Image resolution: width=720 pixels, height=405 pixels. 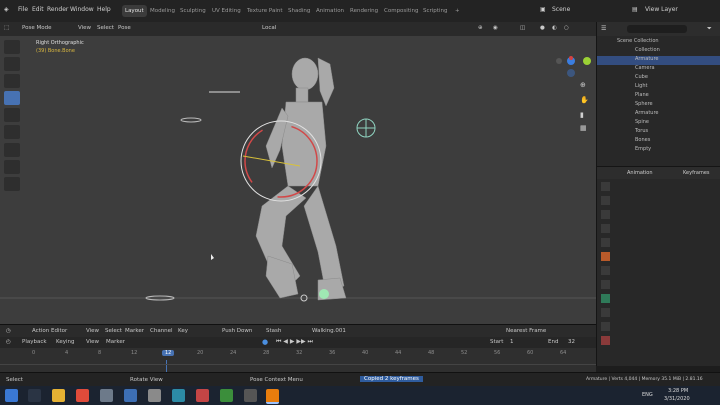 I want to click on texture-props-icon, so click(x=605, y=340).